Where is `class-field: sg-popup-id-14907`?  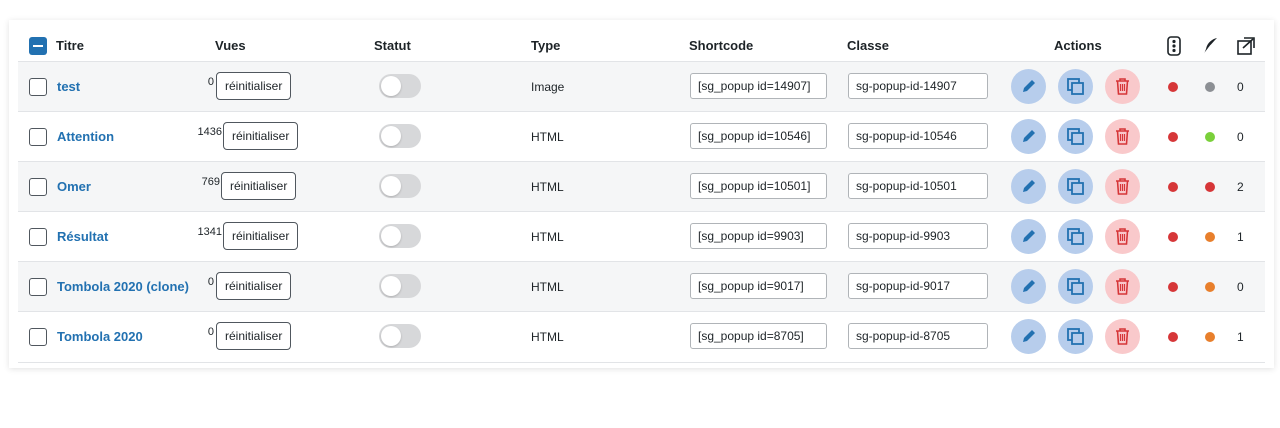
class-field: sg-popup-id-14907 is located at coordinates (918, 86).